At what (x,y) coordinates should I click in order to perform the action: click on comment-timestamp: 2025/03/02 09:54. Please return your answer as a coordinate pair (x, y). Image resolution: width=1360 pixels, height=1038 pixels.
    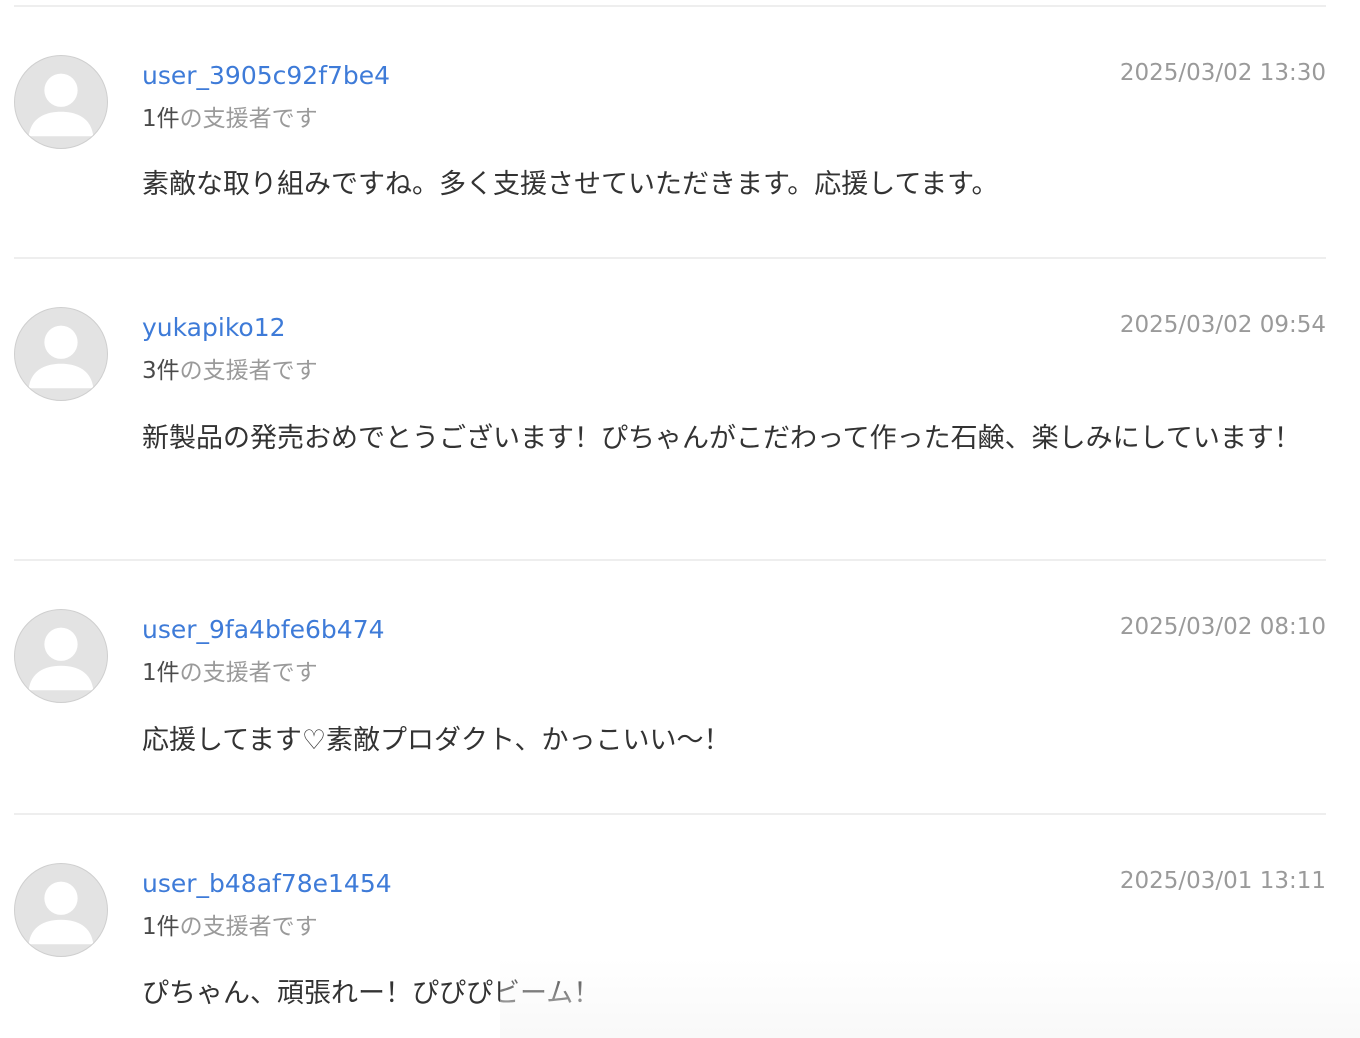
    Looking at the image, I should click on (1222, 325).